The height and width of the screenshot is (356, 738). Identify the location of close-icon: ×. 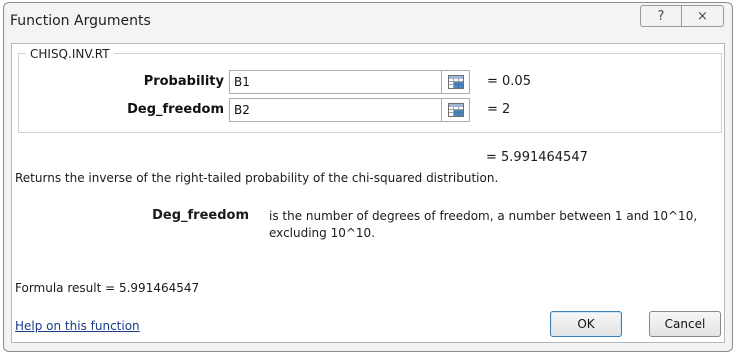
(702, 16).